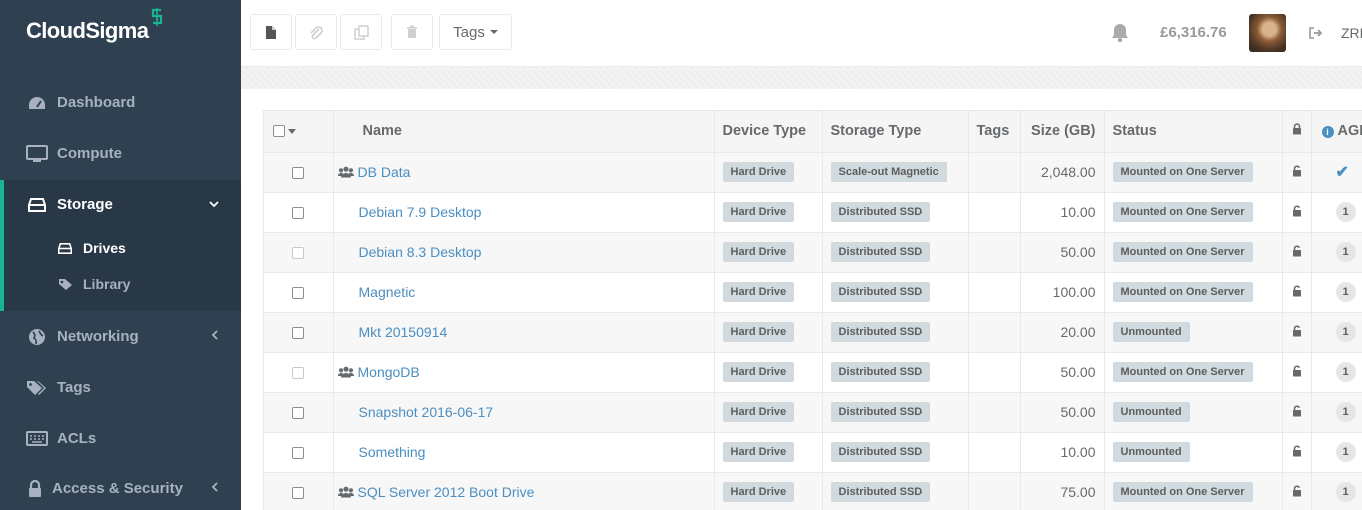 This screenshot has height=510, width=1362. I want to click on sidebar-item-label: Tags, so click(74, 387).